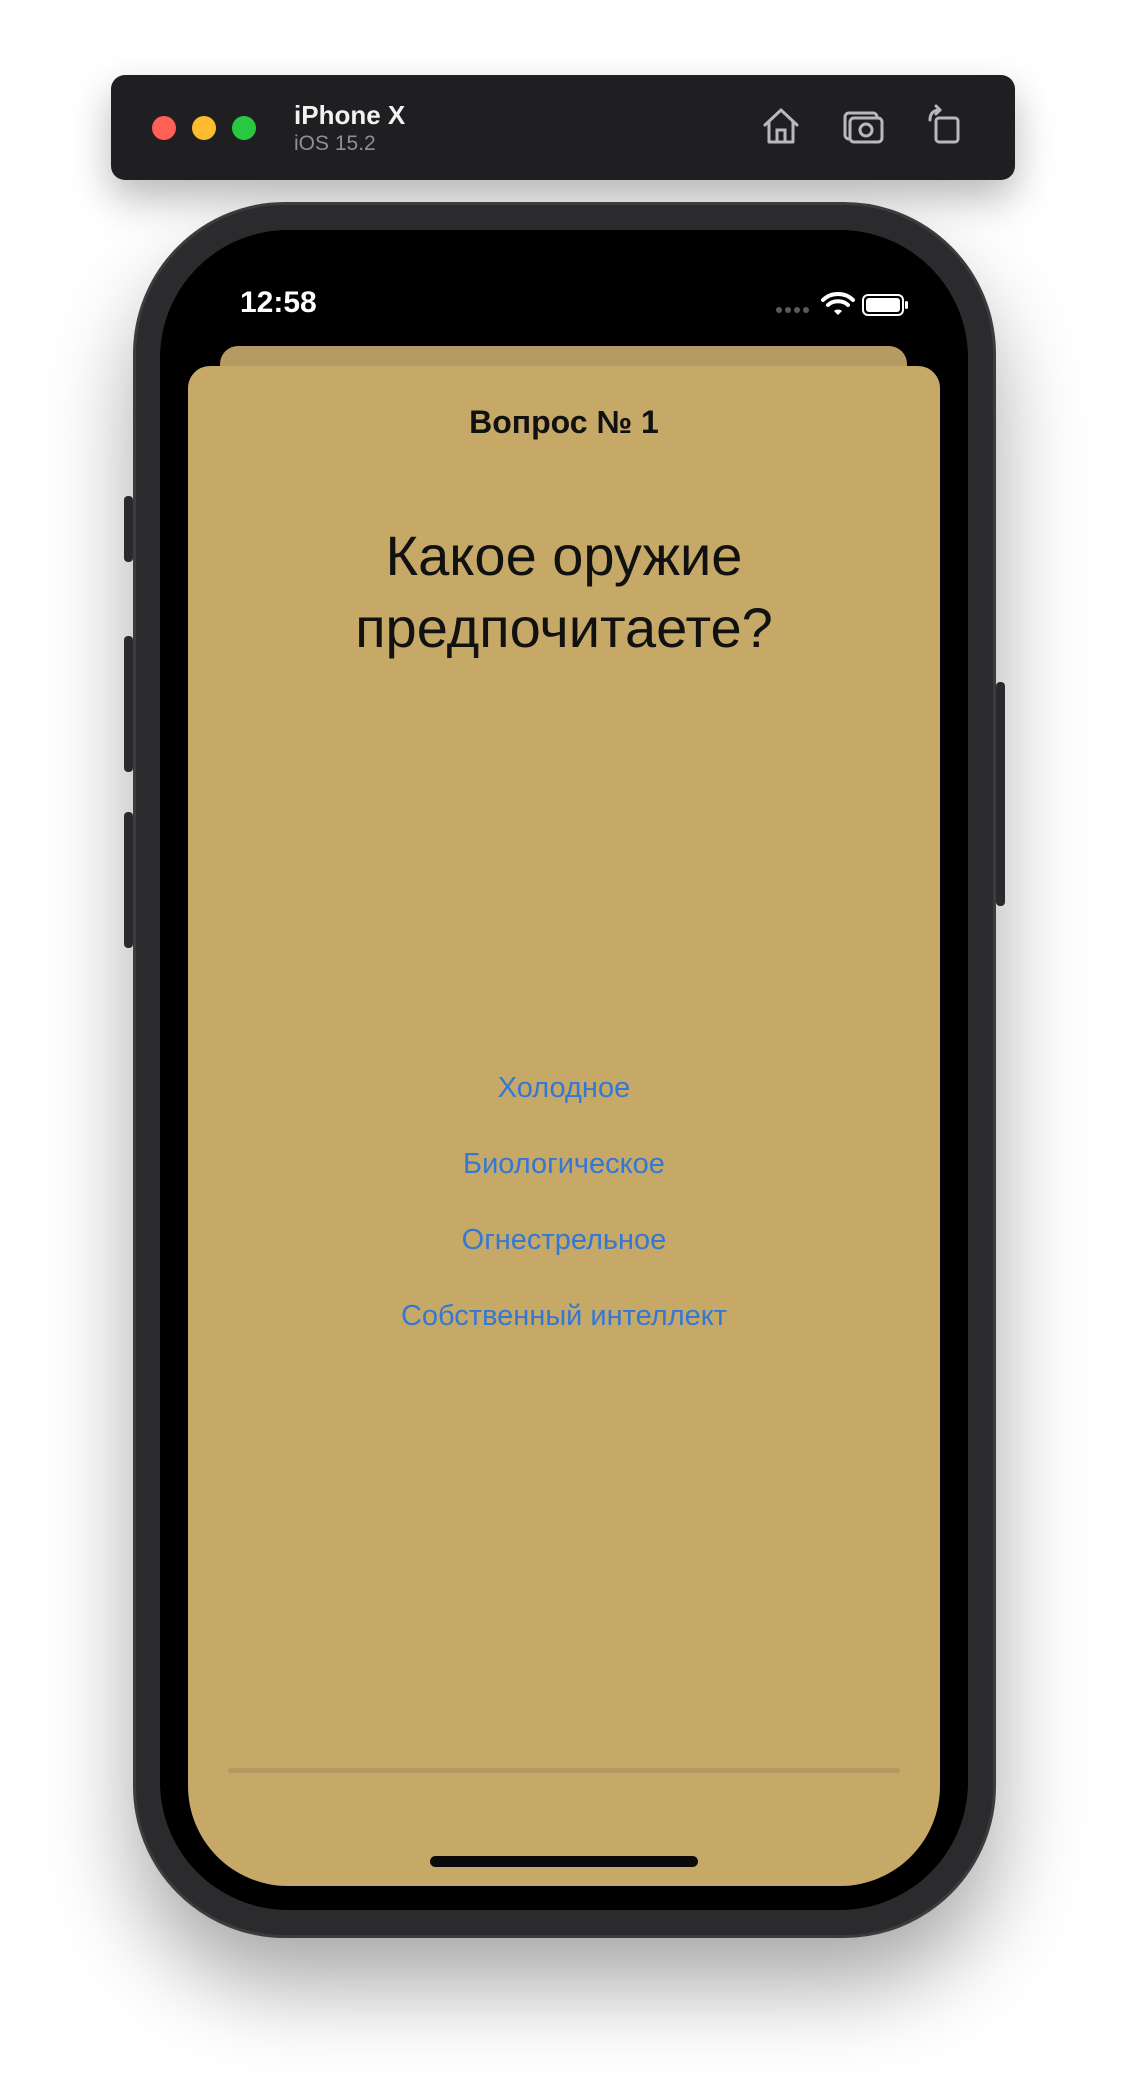 This screenshot has height=2088, width=1126. What do you see at coordinates (244, 128) in the screenshot?
I see `zoom-window-button` at bounding box center [244, 128].